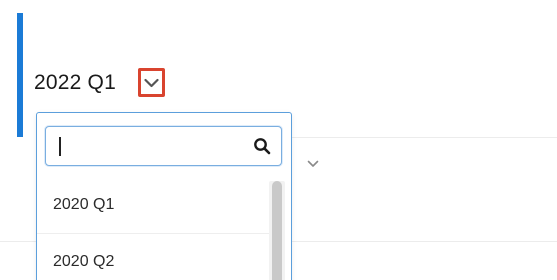 Image resolution: width=557 pixels, height=280 pixels. I want to click on list-item: 2020 Q2, so click(153, 257).